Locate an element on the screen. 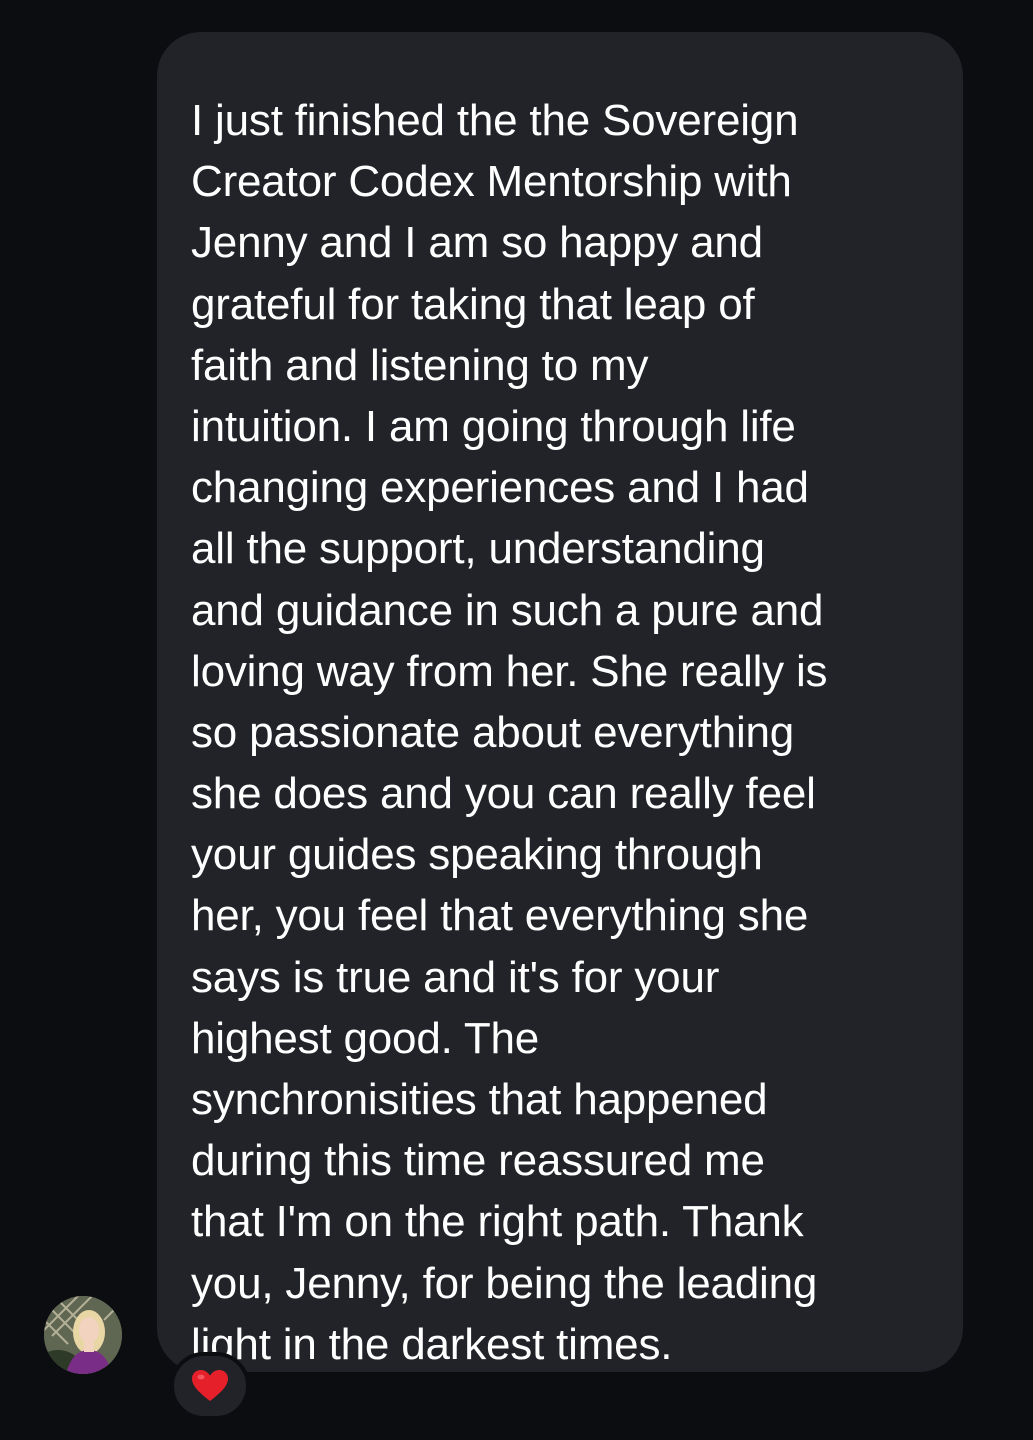 This screenshot has height=1440, width=1033. message-line: light in the darkest times. is located at coordinates (432, 1344).